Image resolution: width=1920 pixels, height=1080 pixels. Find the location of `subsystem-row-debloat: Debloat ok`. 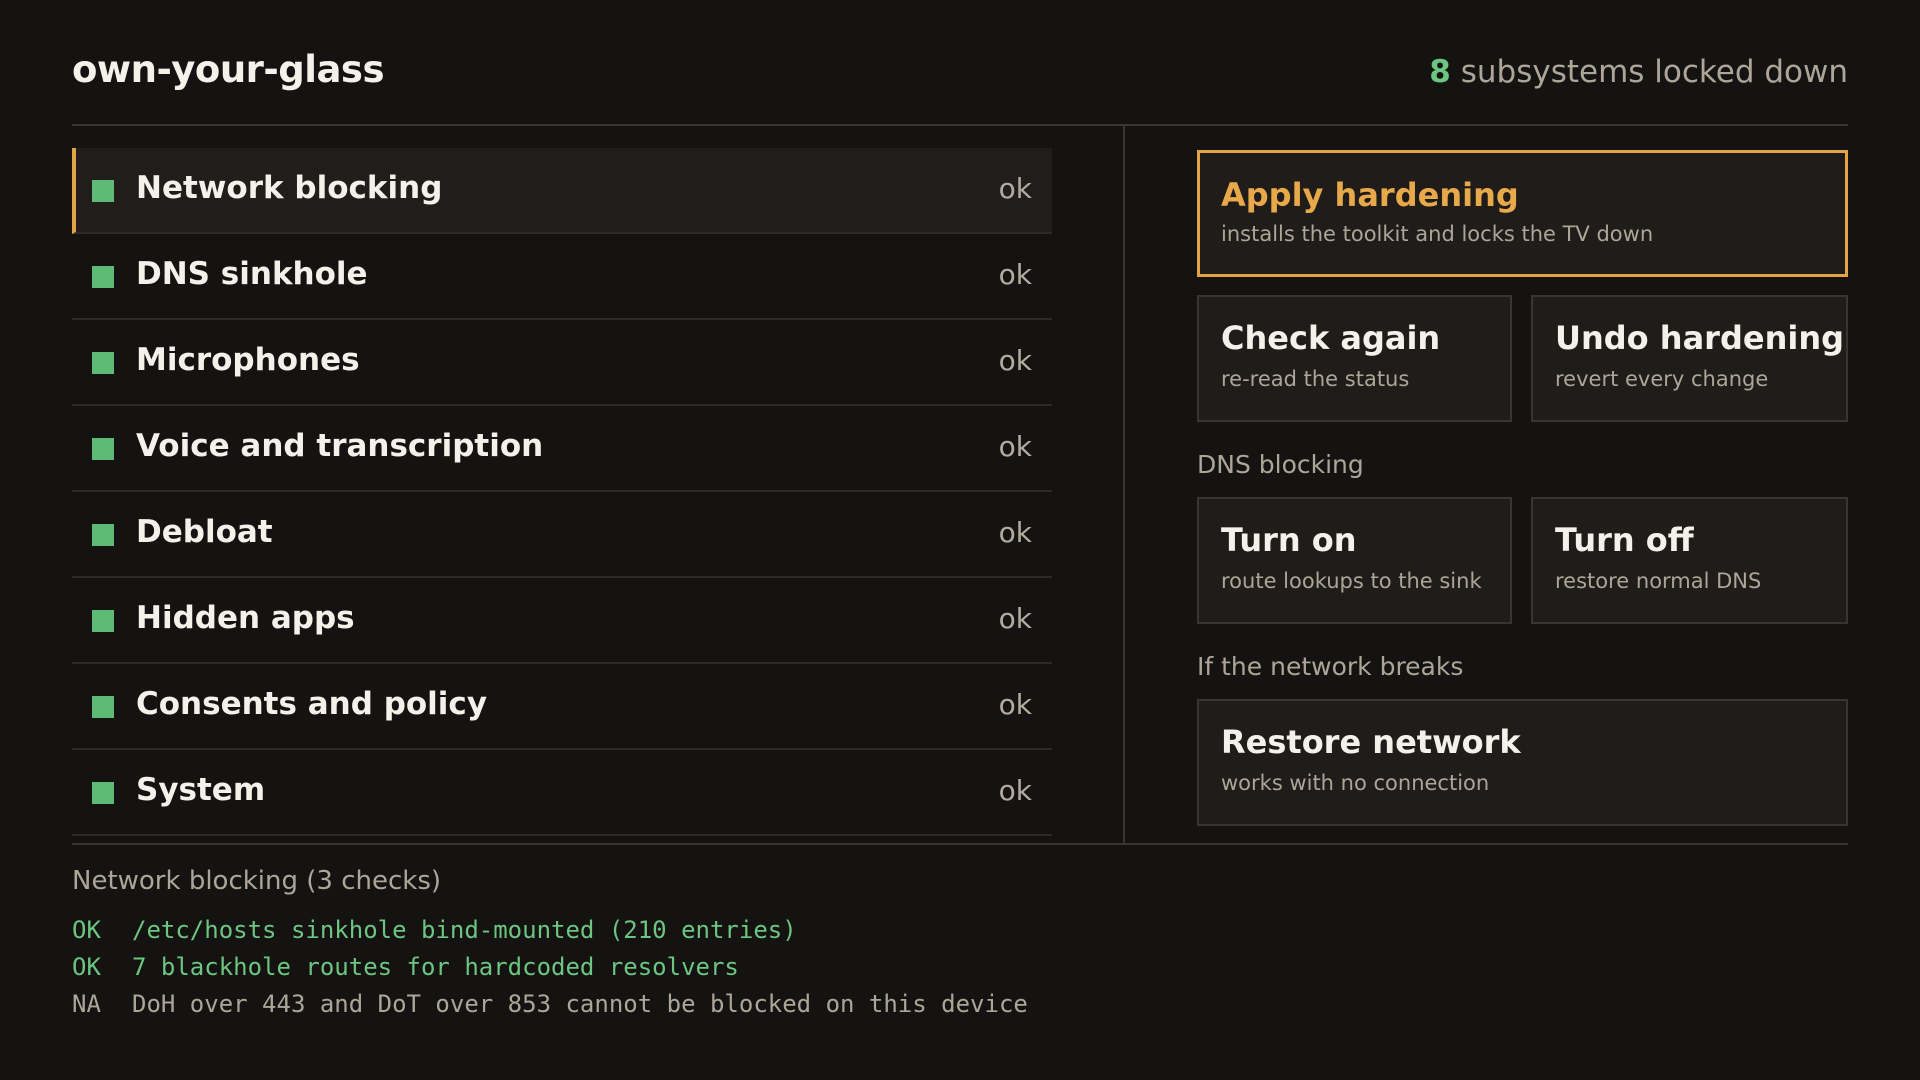

subsystem-row-debloat: Debloat ok is located at coordinates (562, 535).